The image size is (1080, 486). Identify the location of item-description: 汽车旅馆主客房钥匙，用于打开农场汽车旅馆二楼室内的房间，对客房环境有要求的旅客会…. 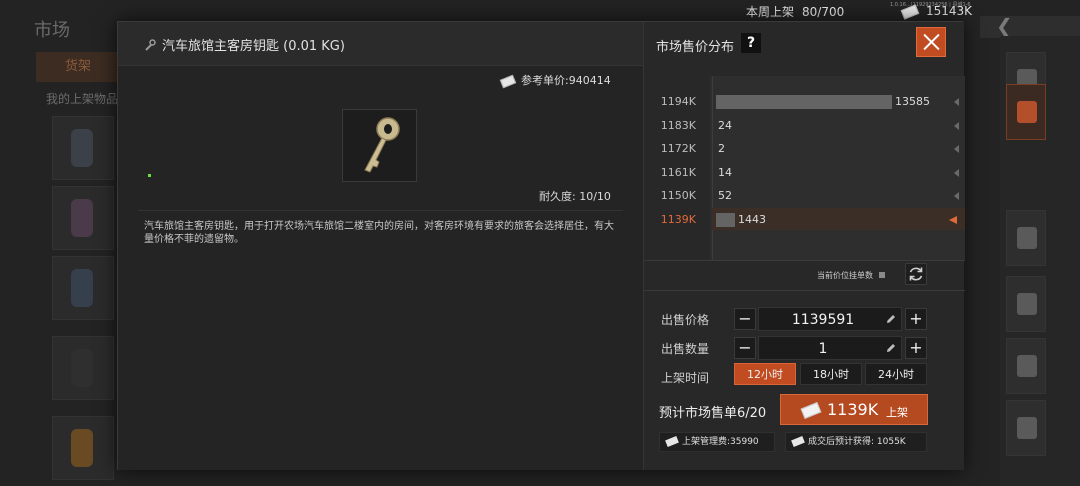
(379, 233).